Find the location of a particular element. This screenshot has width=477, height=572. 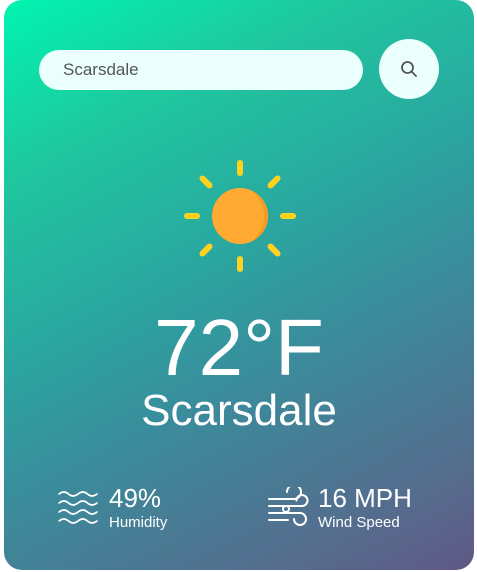

search-button is located at coordinates (409, 69).